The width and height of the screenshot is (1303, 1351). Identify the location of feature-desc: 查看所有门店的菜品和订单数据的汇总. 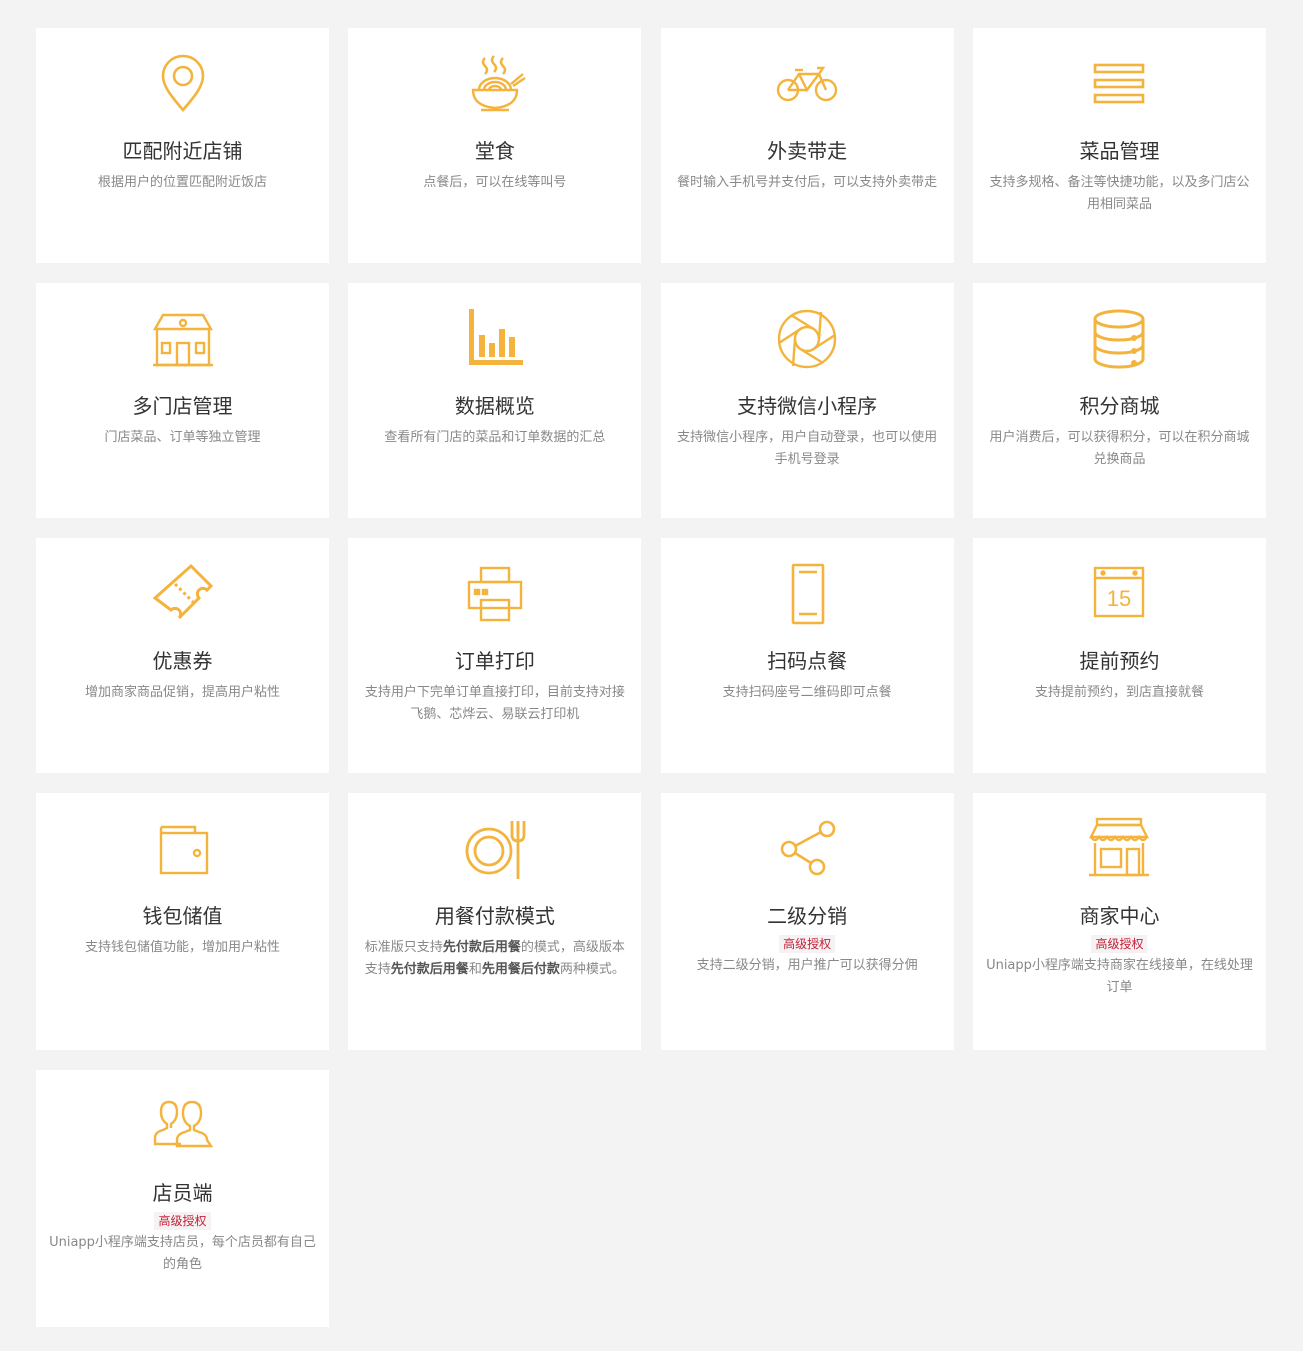
(495, 437).